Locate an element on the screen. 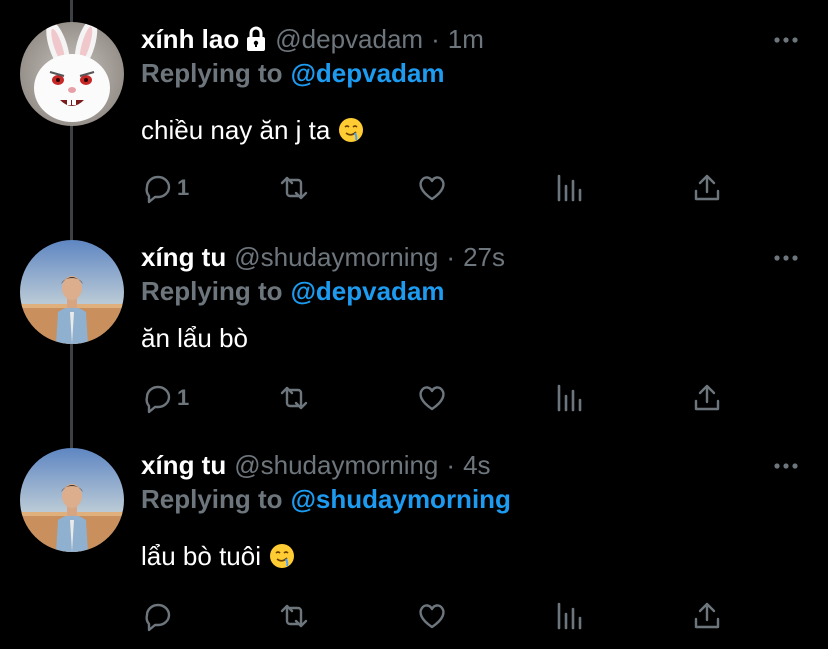 The height and width of the screenshot is (649, 828). reply-button is located at coordinates (159, 616).